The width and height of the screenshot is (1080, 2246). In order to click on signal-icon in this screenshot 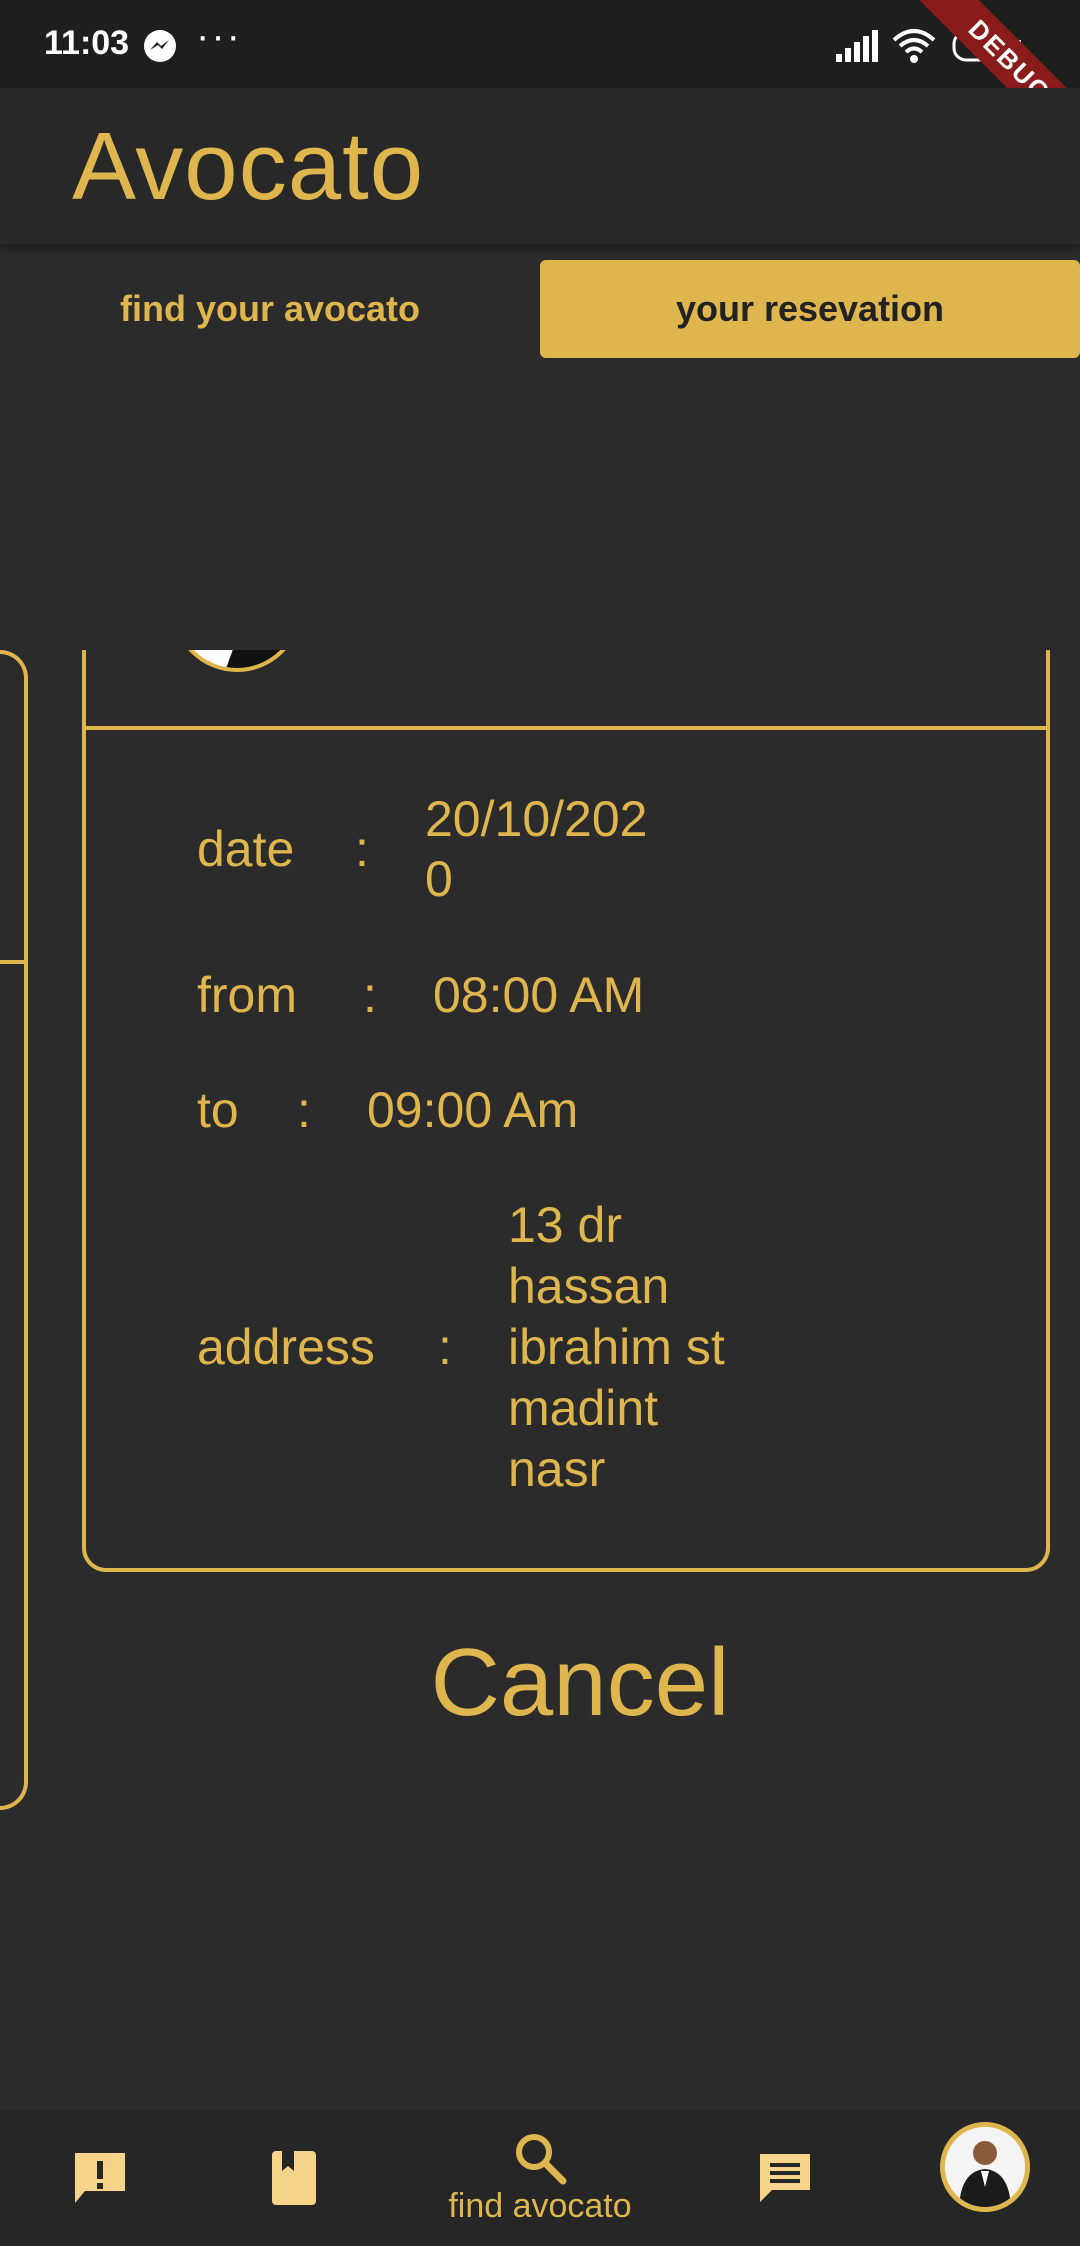, I will do `click(857, 46)`.